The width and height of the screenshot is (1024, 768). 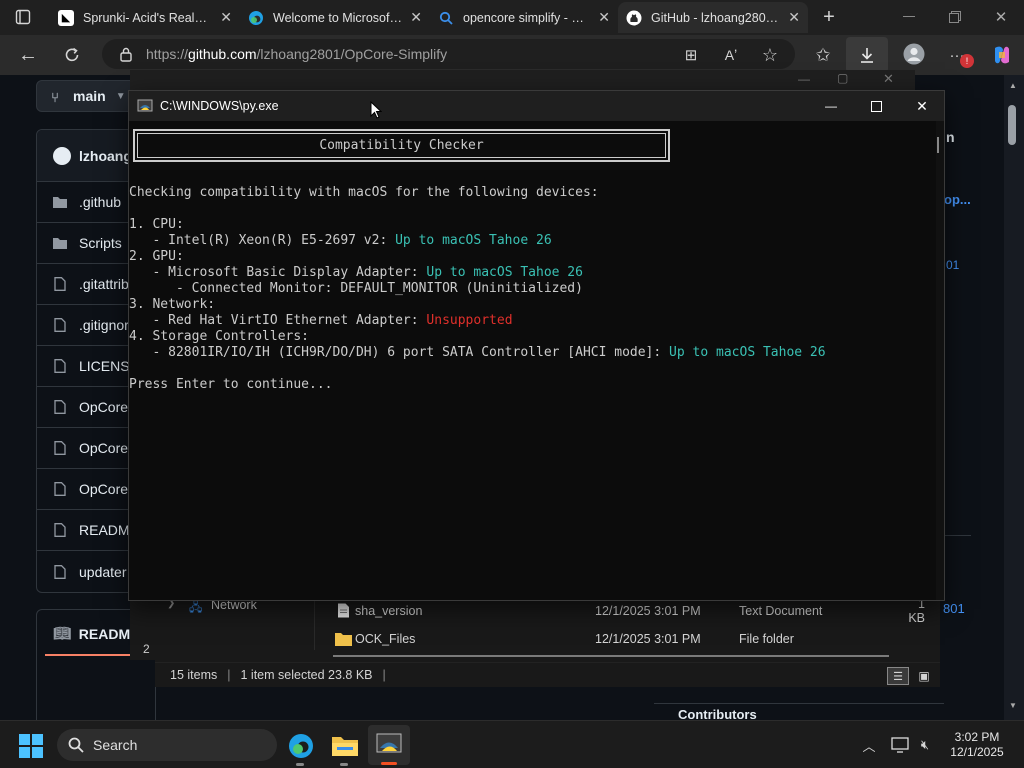 I want to click on file-name: READM, so click(x=104, y=530).